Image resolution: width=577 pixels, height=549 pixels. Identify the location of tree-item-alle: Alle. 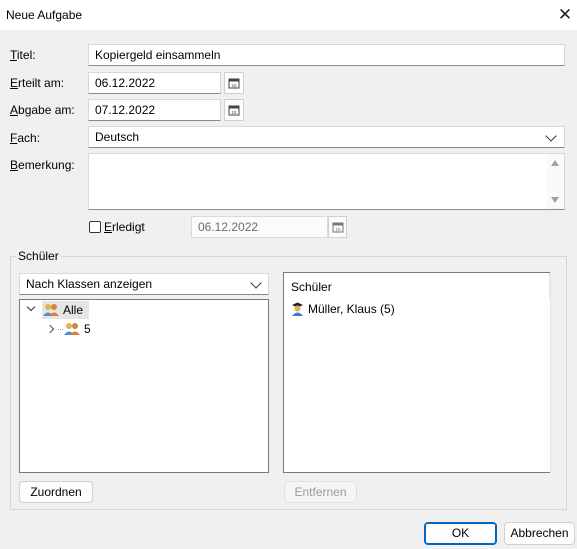
(65, 310).